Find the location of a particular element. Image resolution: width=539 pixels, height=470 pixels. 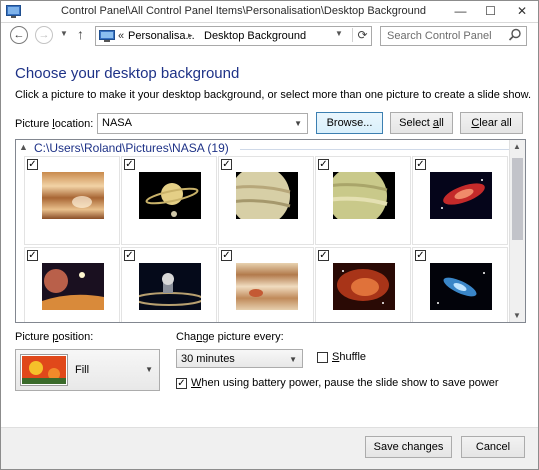

scroll-up-icon: ▲ is located at coordinates (517, 146).